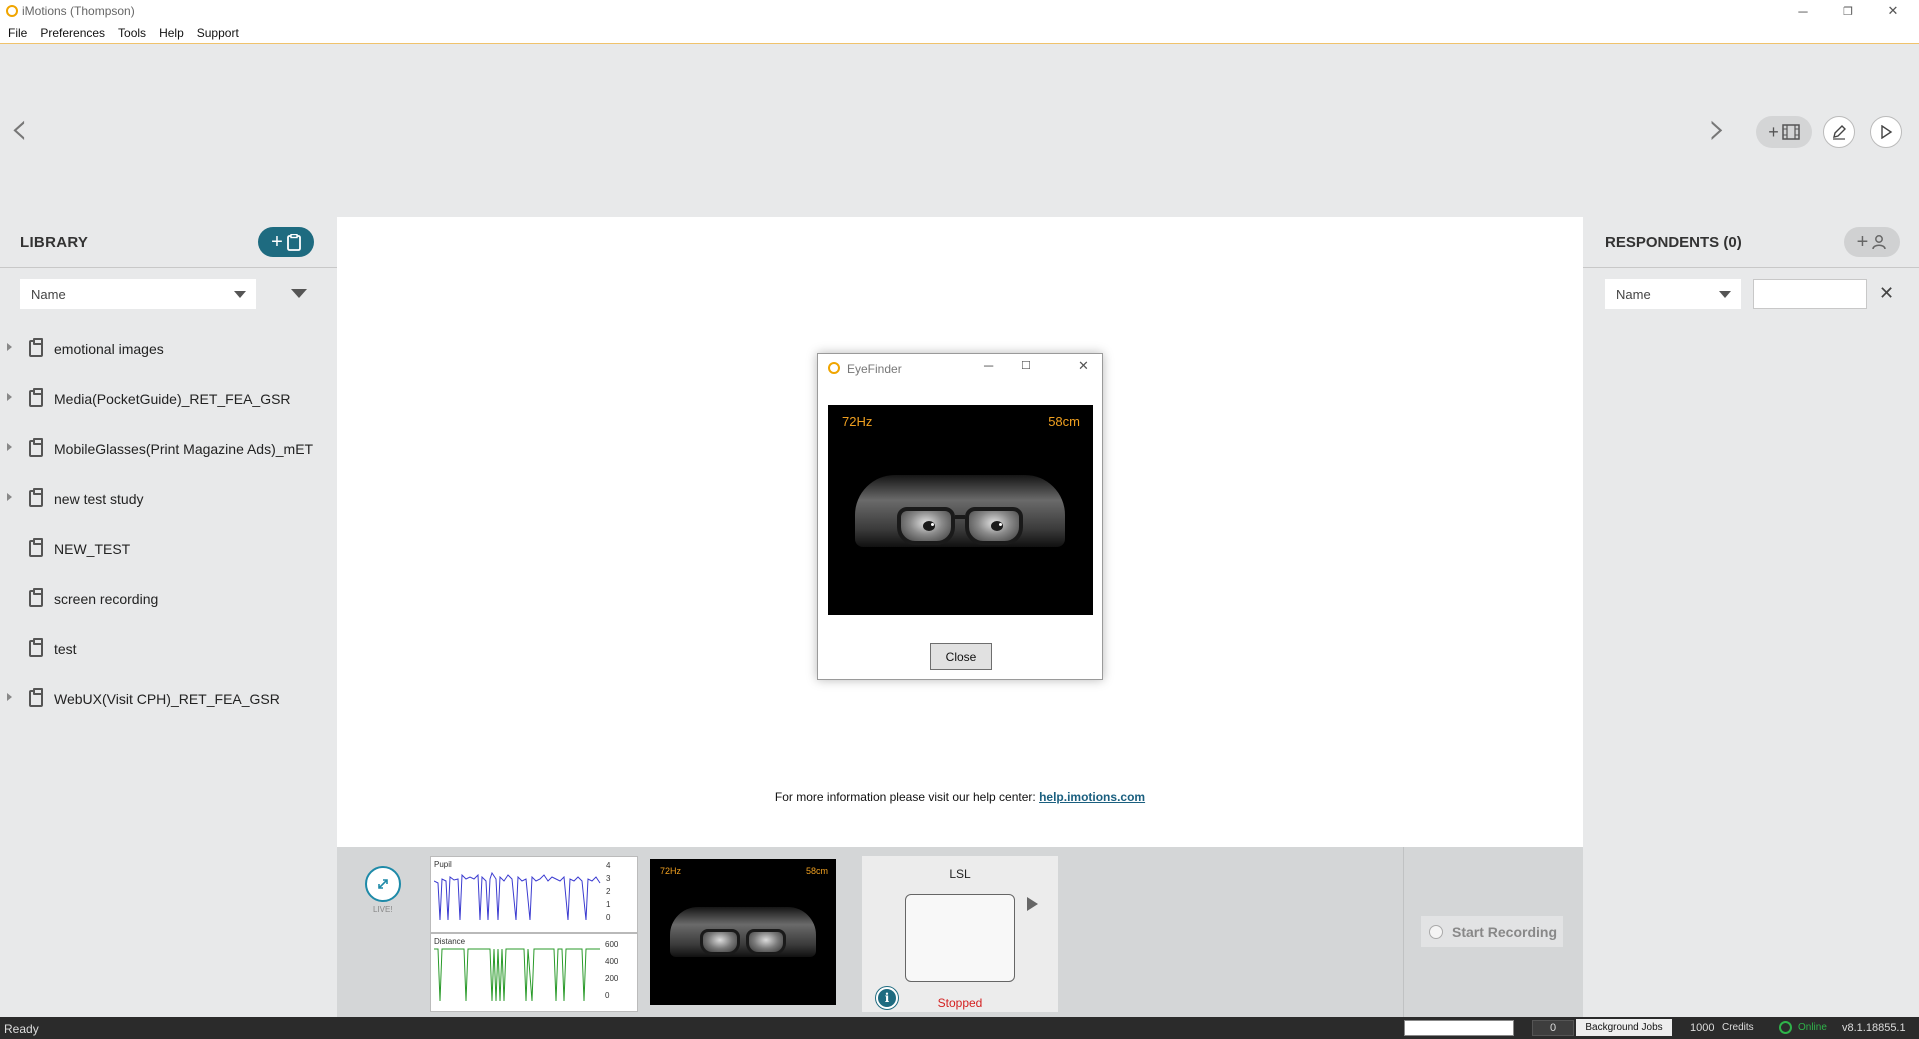 Image resolution: width=1919 pixels, height=1039 pixels. What do you see at coordinates (1436, 931) in the screenshot?
I see `record-radio-icon` at bounding box center [1436, 931].